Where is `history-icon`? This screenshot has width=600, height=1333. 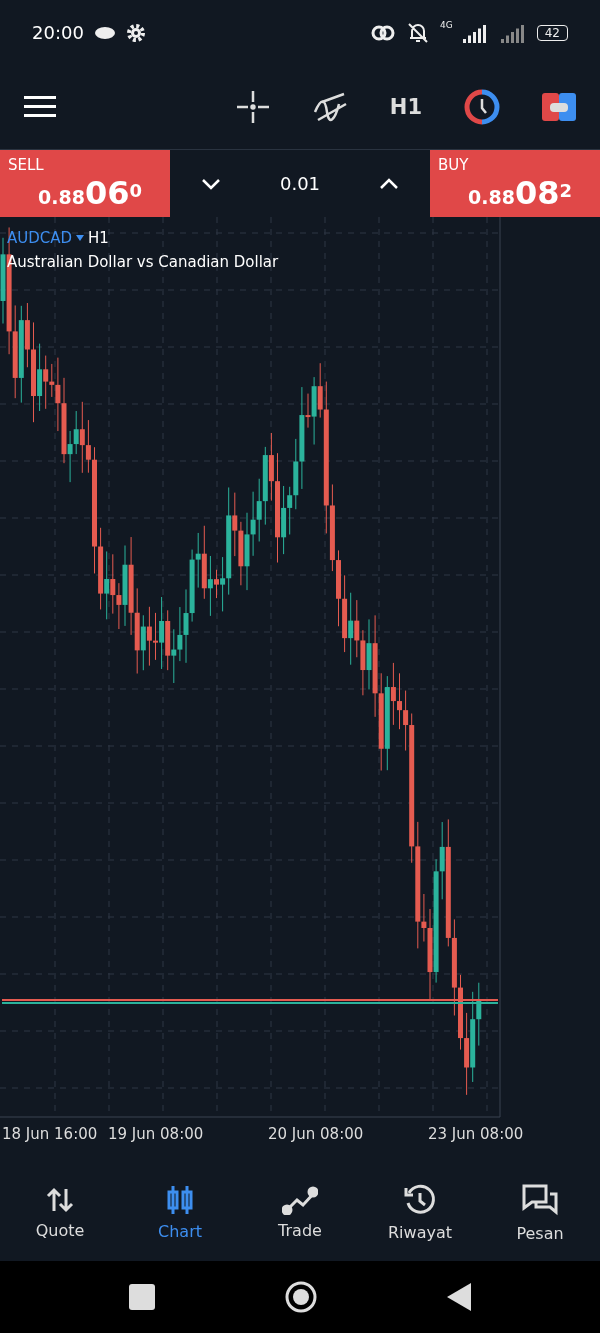 history-icon is located at coordinates (420, 1199).